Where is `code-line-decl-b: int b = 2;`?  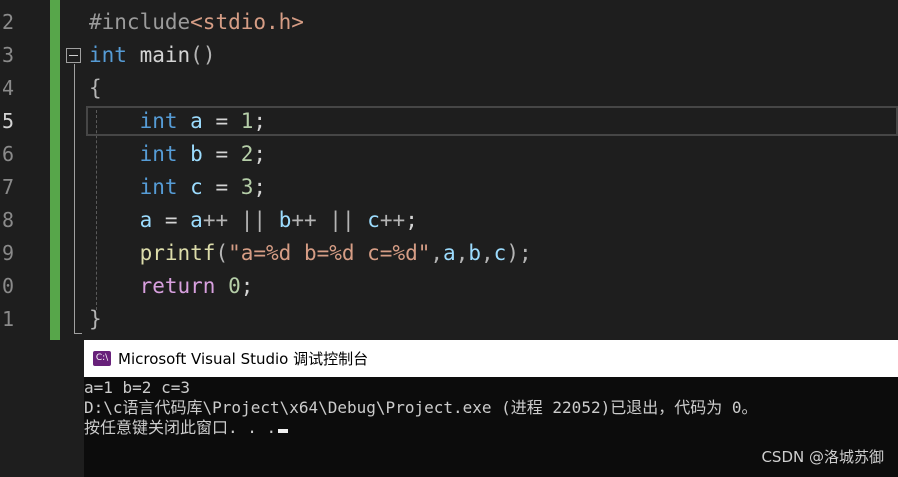 code-line-decl-b: int b = 2; is located at coordinates (178, 154).